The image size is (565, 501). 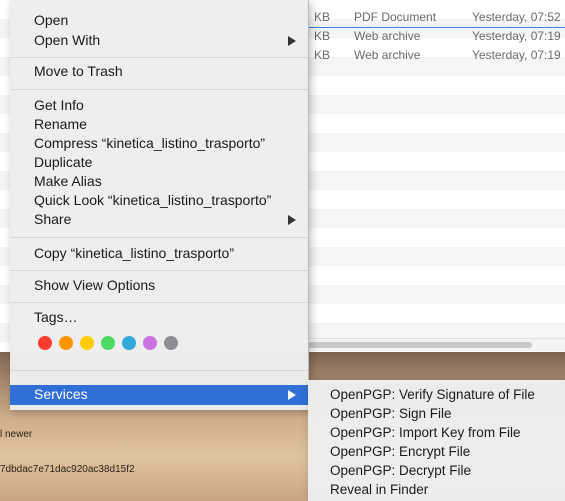 What do you see at coordinates (395, 17) in the screenshot?
I see `file-kind: PDF Document` at bounding box center [395, 17].